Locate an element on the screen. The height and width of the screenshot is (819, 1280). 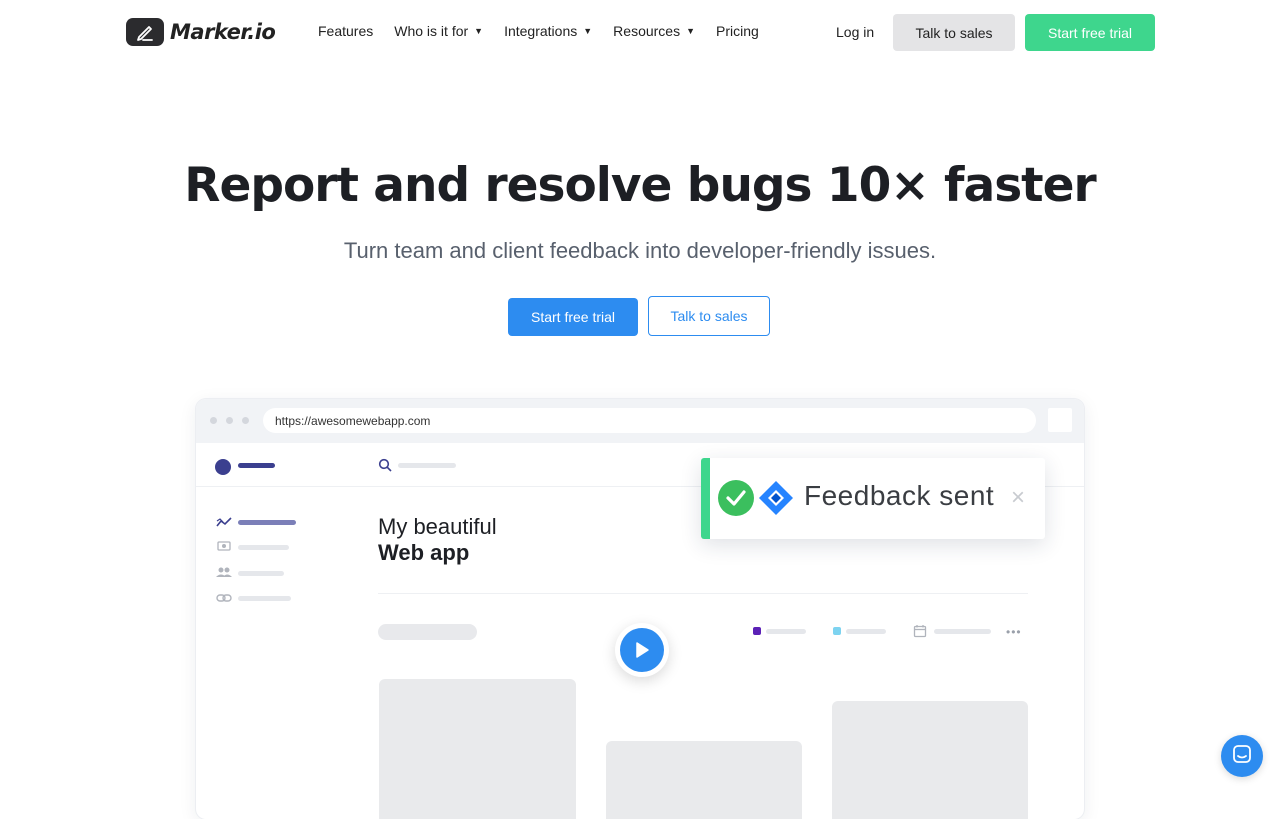
checkmark-icon is located at coordinates (736, 498).